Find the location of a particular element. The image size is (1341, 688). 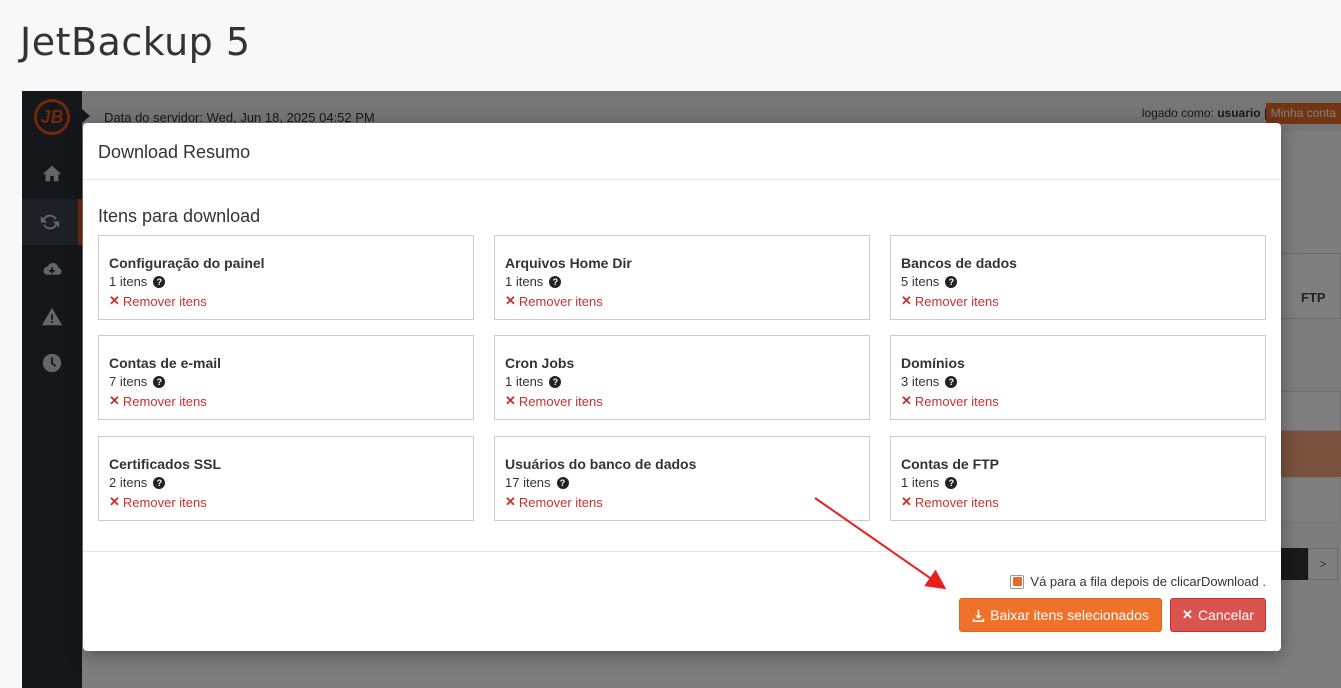

card-count: 7 itens? is located at coordinates (137, 381).